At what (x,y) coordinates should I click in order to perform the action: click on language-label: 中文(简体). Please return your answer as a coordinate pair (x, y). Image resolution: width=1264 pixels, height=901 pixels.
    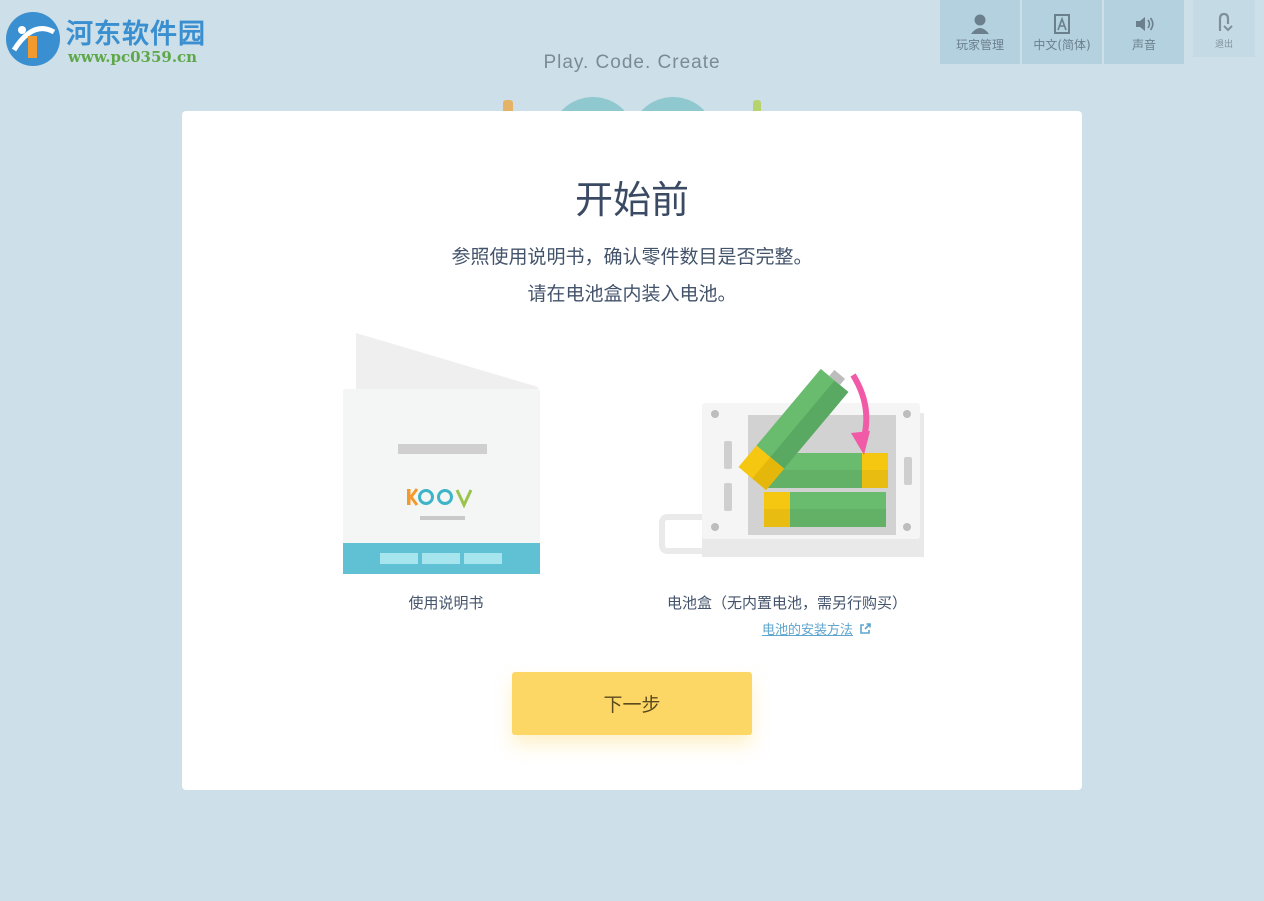
    Looking at the image, I should click on (1062, 45).